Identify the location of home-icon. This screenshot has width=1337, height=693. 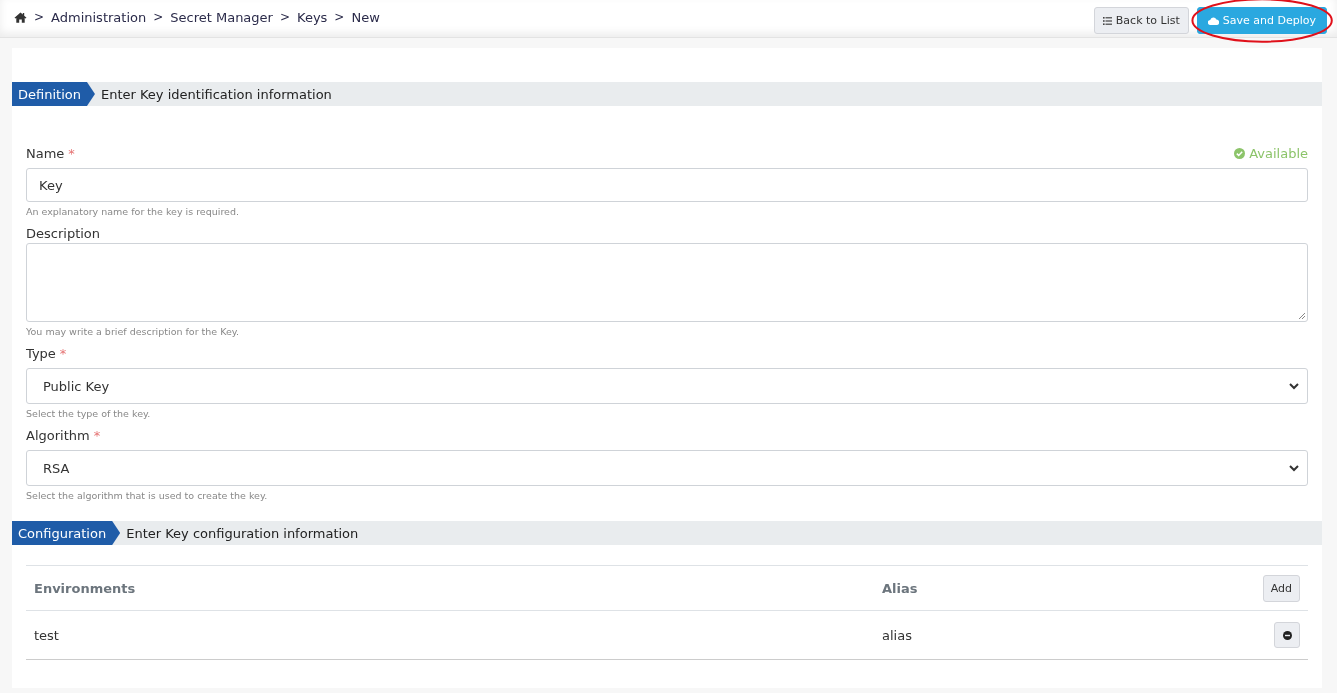
(20, 17).